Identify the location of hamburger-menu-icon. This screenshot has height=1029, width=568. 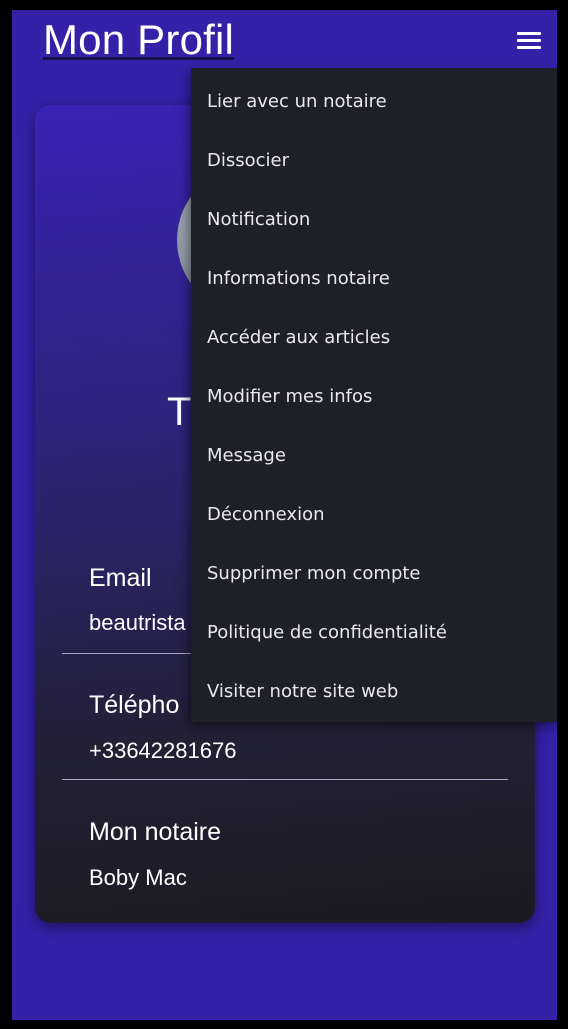
(529, 41).